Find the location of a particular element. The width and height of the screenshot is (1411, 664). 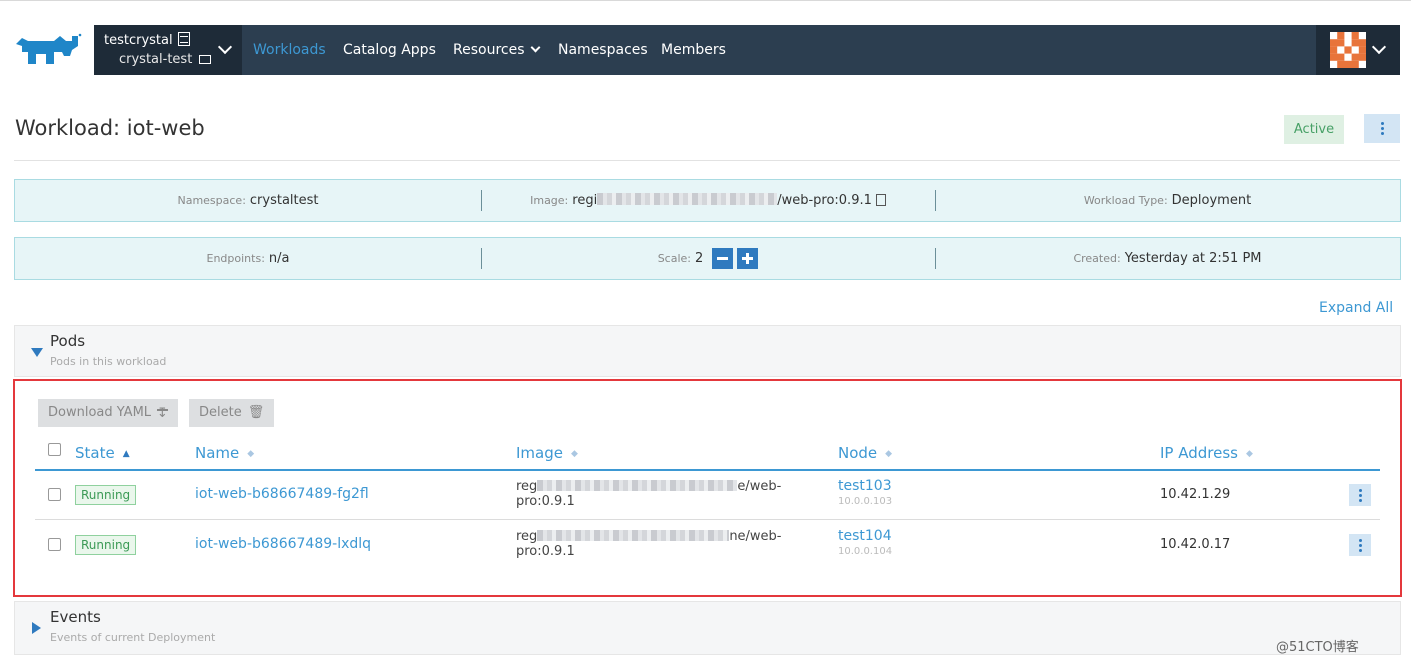

namespace-info: Namespace: crystaltest is located at coordinates (248, 200).